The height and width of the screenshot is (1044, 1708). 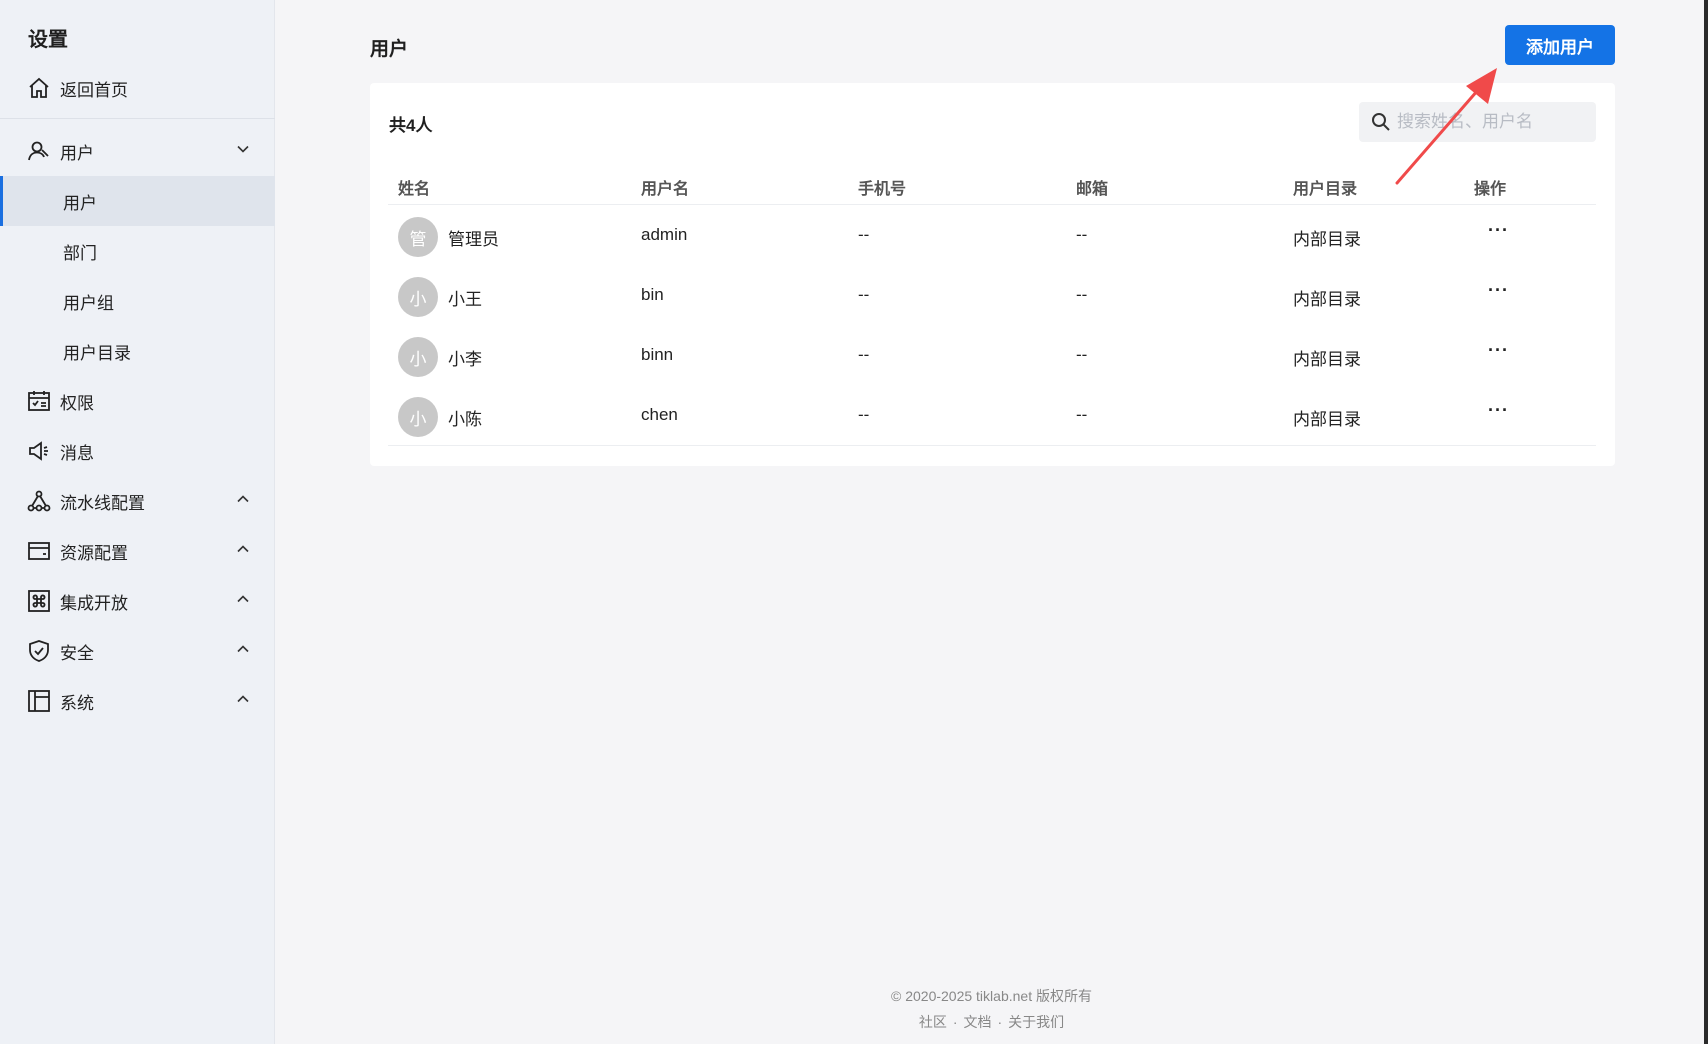 I want to click on sidebar-sub-user-groups: 用户组, so click(x=137, y=301).